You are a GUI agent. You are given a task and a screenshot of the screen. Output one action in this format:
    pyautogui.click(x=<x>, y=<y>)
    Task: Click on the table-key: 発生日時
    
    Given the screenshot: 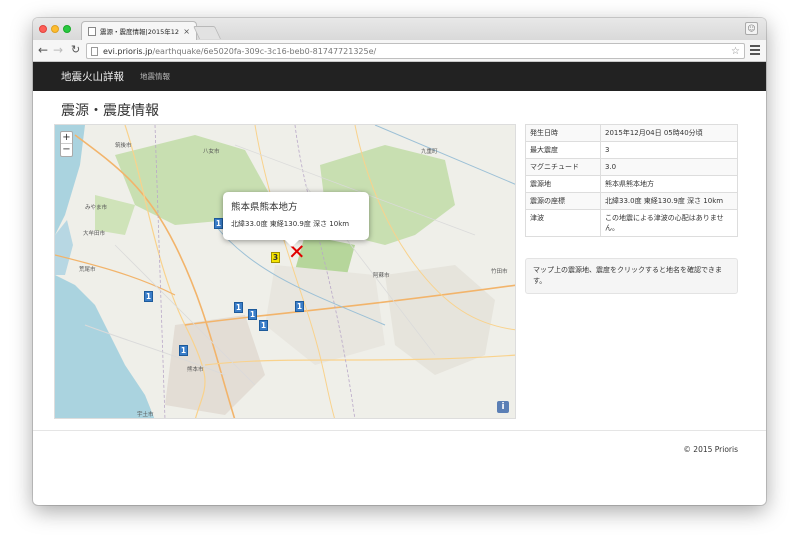 What is the action you would take?
    pyautogui.click(x=563, y=133)
    